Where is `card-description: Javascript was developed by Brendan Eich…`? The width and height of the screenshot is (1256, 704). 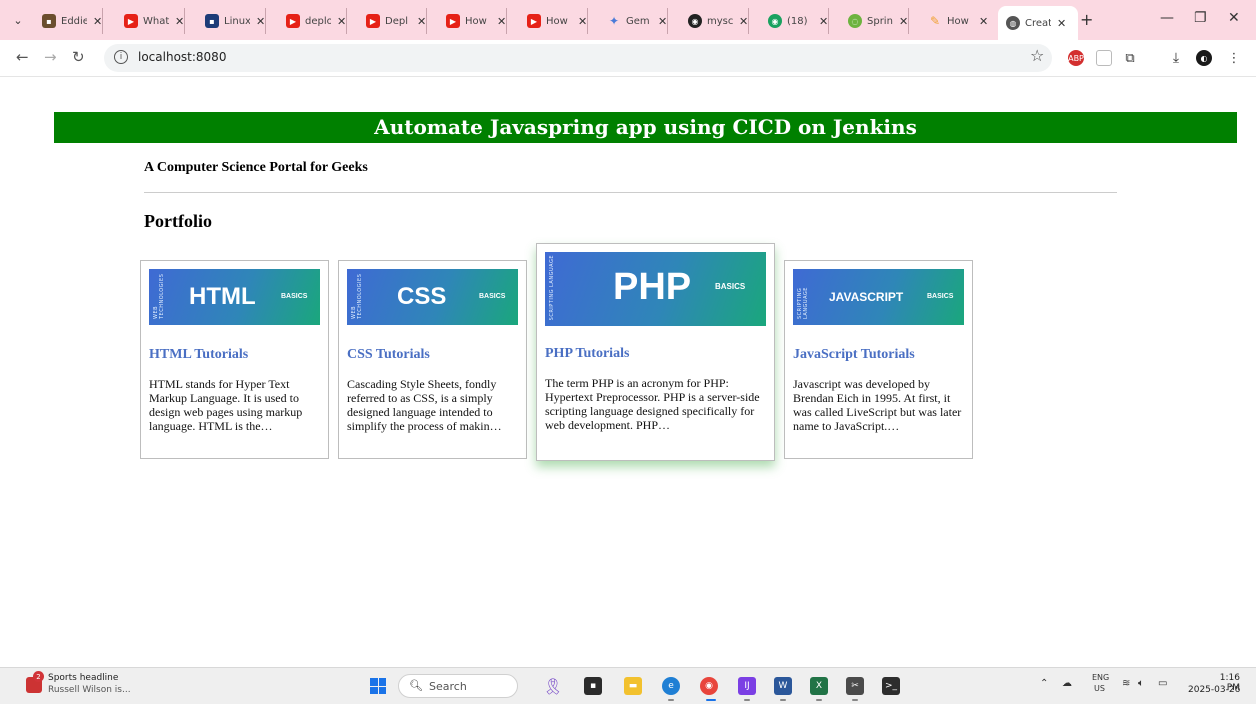 card-description: Javascript was developed by Brendan Eich… is located at coordinates (877, 405).